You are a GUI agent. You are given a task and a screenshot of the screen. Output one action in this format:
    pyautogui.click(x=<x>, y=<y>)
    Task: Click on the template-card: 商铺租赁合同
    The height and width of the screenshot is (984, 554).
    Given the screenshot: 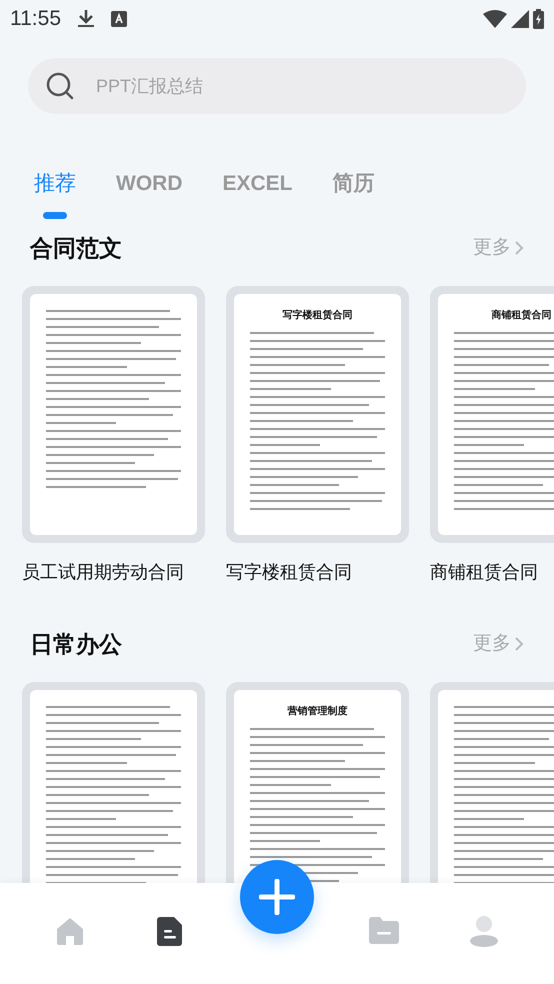 What is the action you would take?
    pyautogui.click(x=492, y=414)
    